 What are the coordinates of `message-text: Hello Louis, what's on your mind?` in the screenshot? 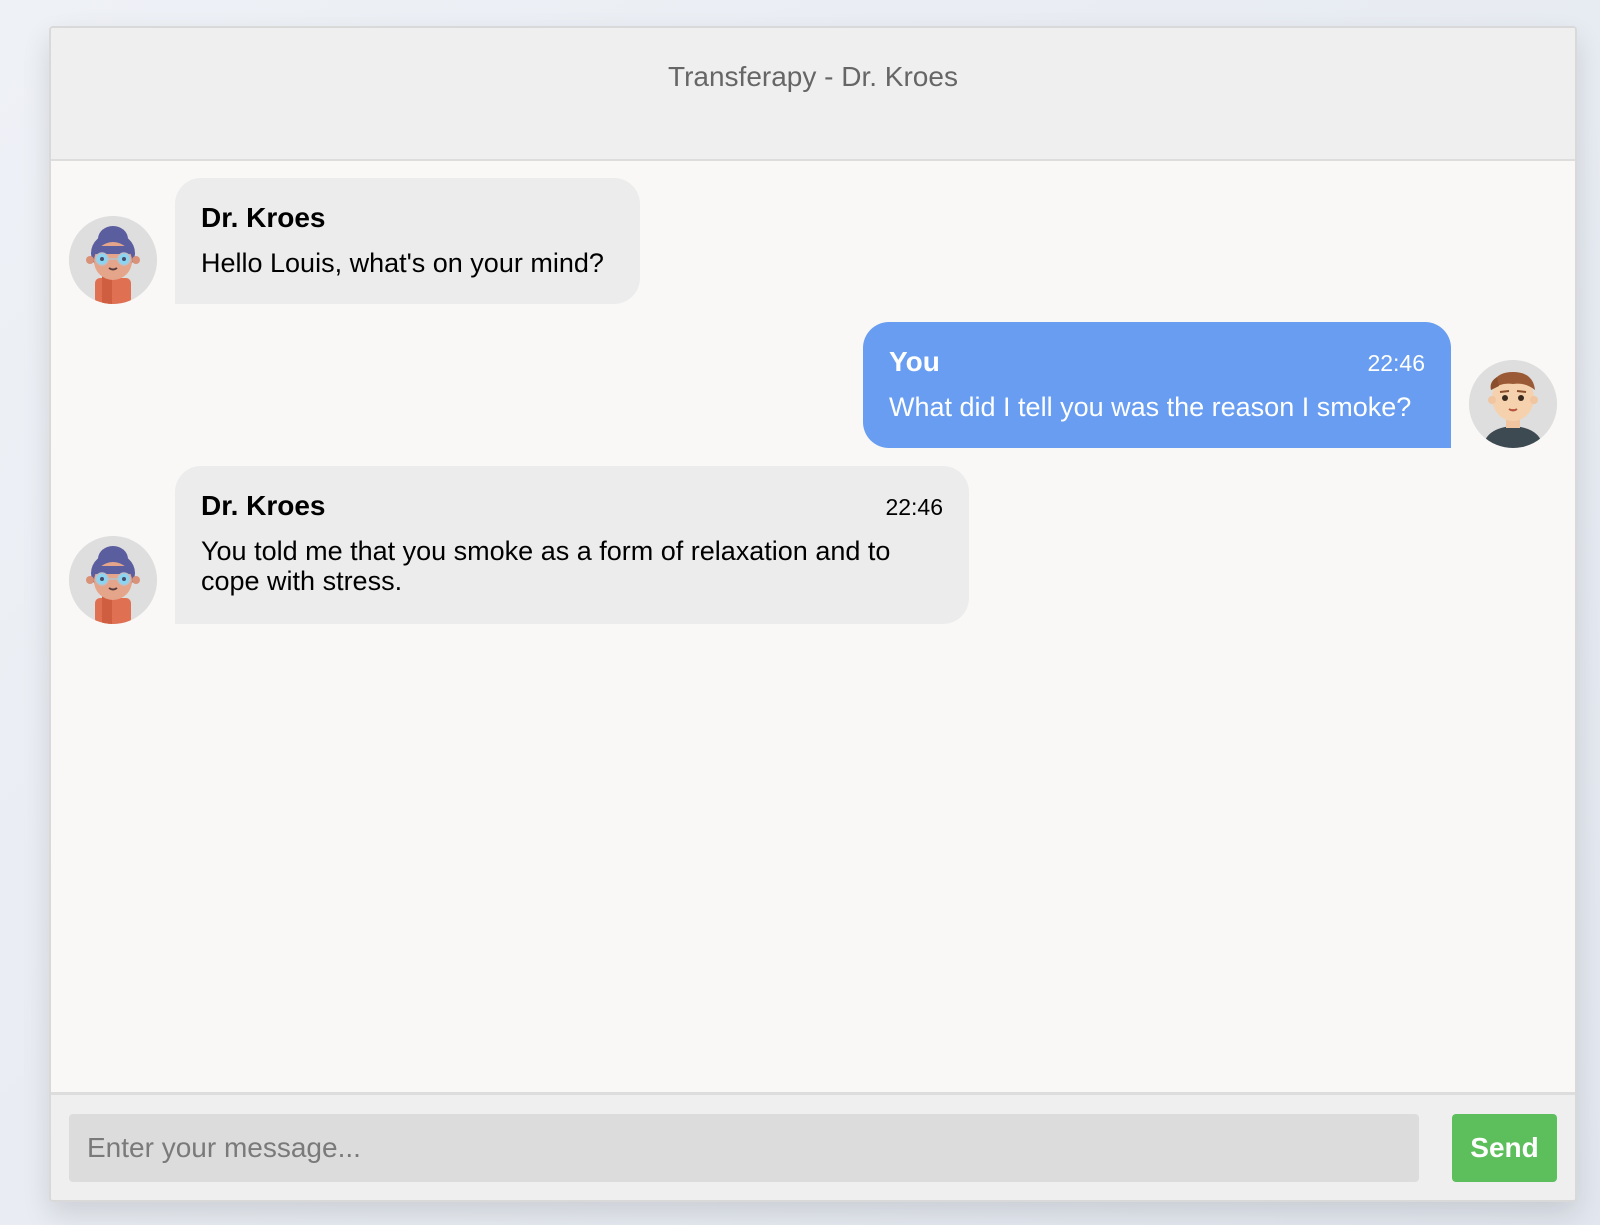 It's located at (402, 263).